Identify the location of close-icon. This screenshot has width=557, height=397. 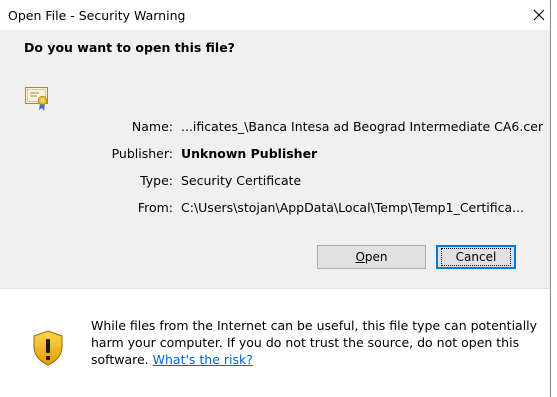
(539, 15).